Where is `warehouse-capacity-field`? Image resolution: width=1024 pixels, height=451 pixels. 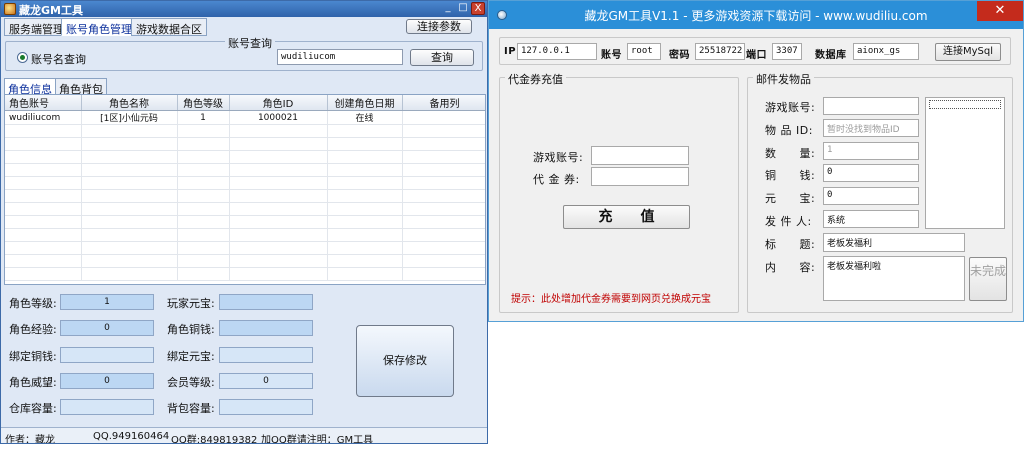
warehouse-capacity-field is located at coordinates (107, 407).